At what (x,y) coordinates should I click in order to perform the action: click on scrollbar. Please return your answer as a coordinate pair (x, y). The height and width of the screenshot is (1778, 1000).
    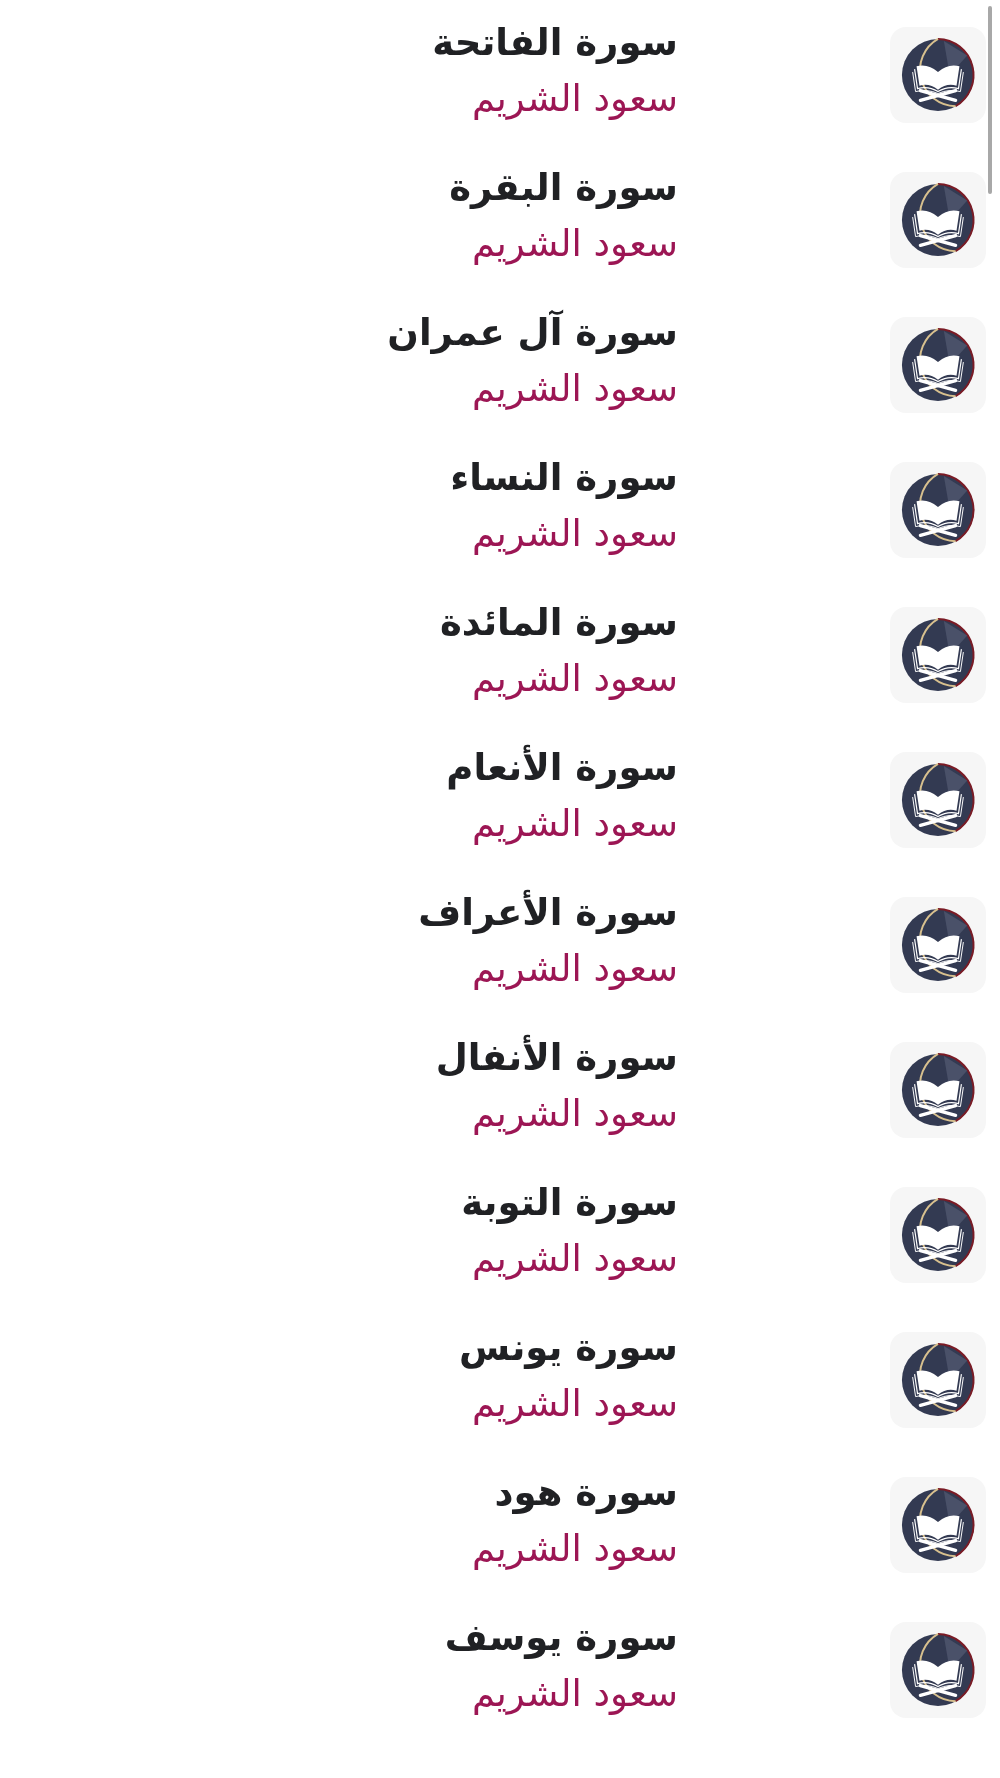
    Looking at the image, I should click on (990, 100).